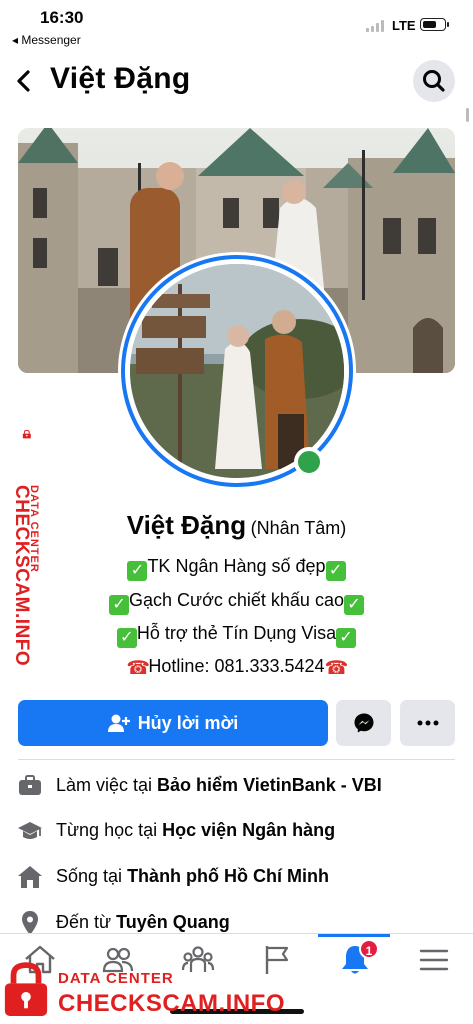 This screenshot has height=1024, width=473. I want to click on search-icon, so click(434, 81).